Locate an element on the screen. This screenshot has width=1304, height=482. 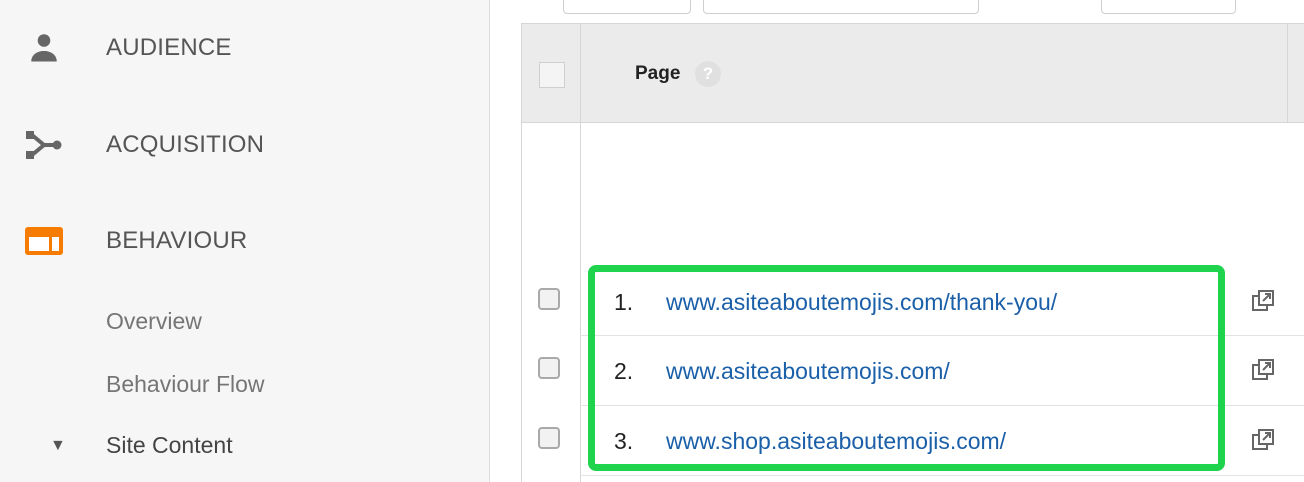
help-icon: ? is located at coordinates (708, 74).